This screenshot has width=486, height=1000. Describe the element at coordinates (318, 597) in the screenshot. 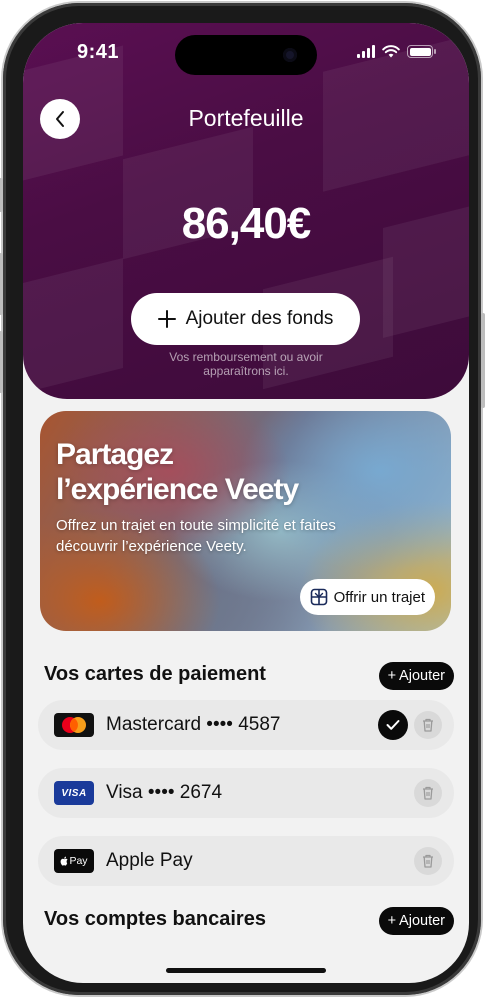

I see `gift-icon` at that location.